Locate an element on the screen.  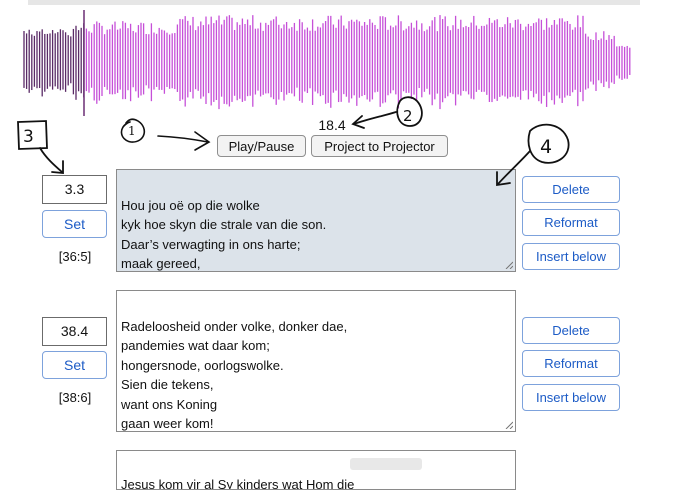
annotation-label: 2 is located at coordinates (408, 116).